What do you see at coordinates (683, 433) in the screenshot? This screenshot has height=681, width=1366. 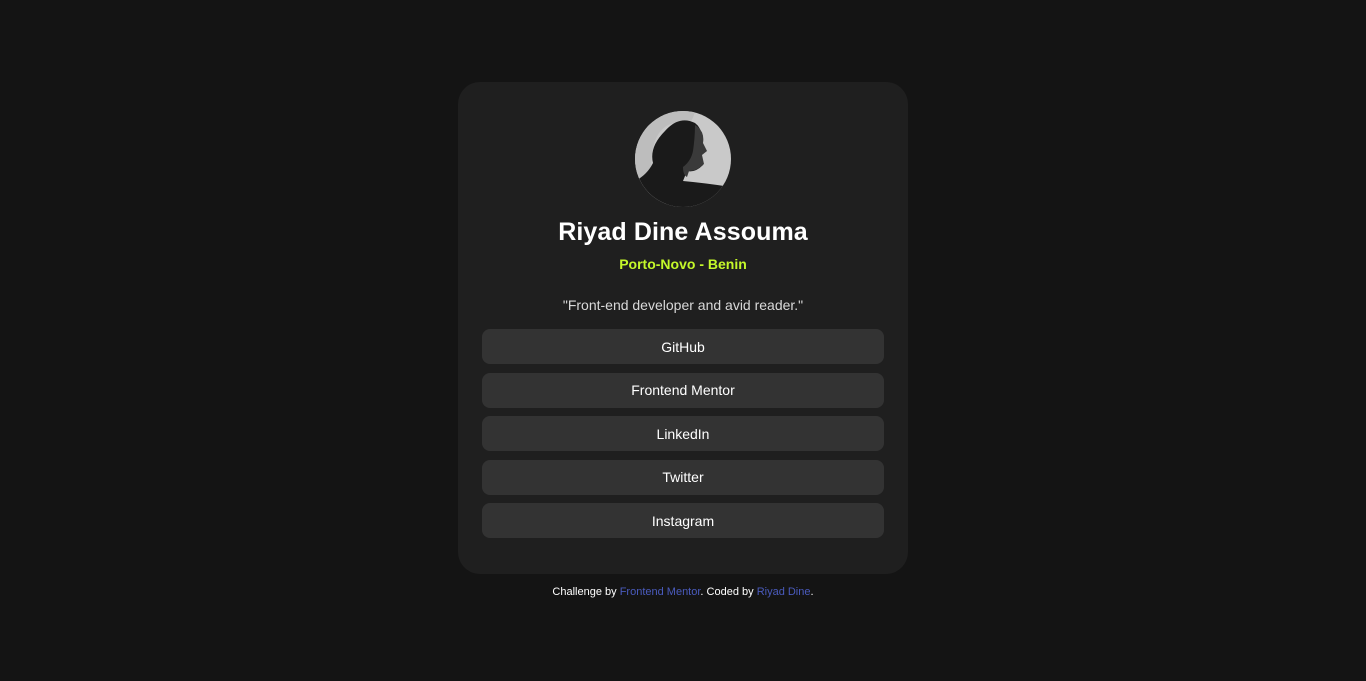 I see `linkedin-link-button: LinkedIn` at bounding box center [683, 433].